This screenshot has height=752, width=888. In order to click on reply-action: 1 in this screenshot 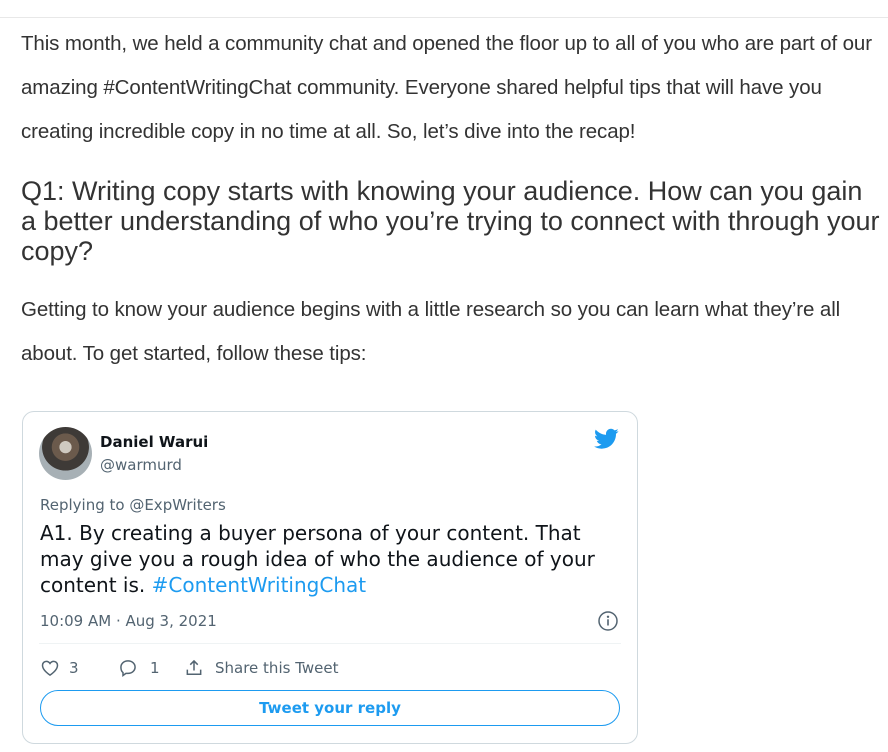, I will do `click(143, 668)`.